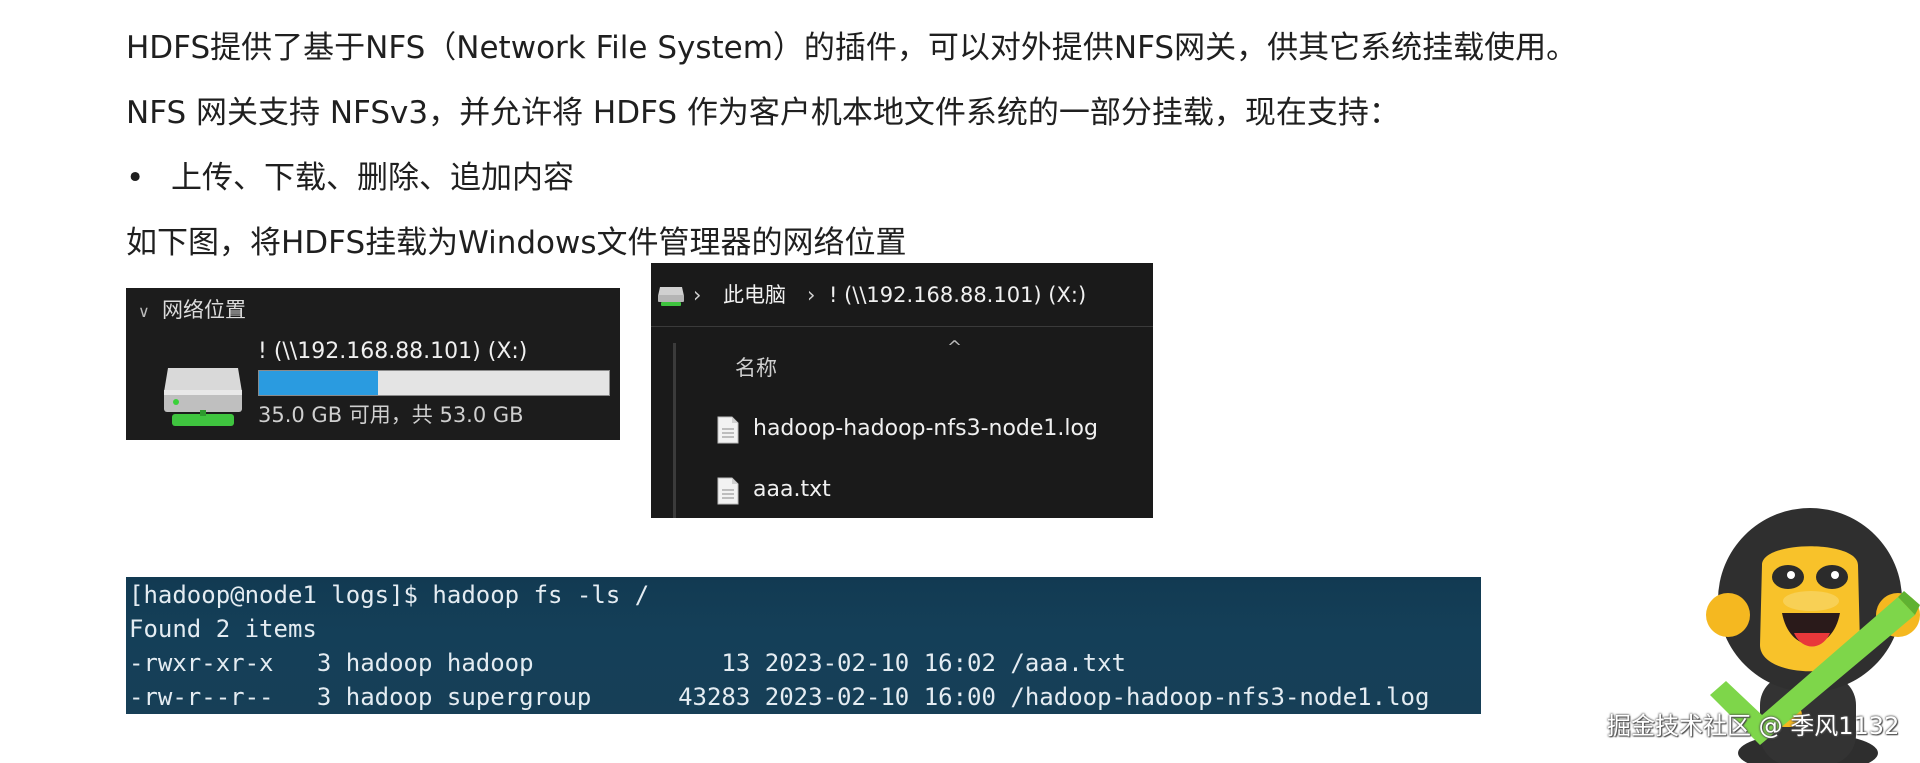 The width and height of the screenshot is (1920, 763). Describe the element at coordinates (150, 312) in the screenshot. I see `chevron-down-icon: ∨` at that location.